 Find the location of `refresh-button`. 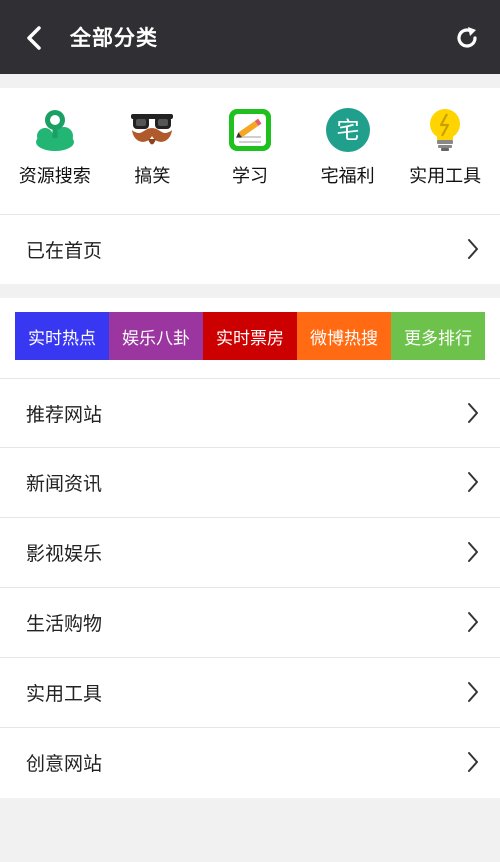

refresh-button is located at coordinates (467, 38).